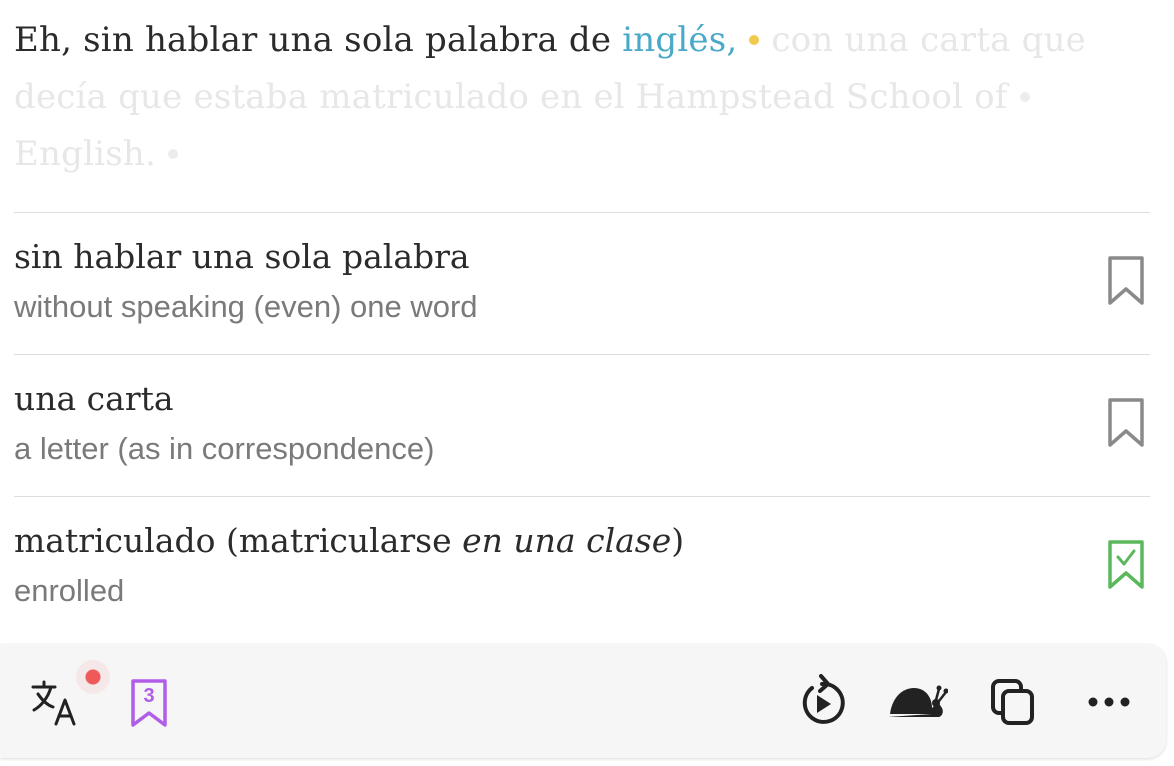 This screenshot has width=1174, height=766. What do you see at coordinates (1110, 702) in the screenshot?
I see `more-icon` at bounding box center [1110, 702].